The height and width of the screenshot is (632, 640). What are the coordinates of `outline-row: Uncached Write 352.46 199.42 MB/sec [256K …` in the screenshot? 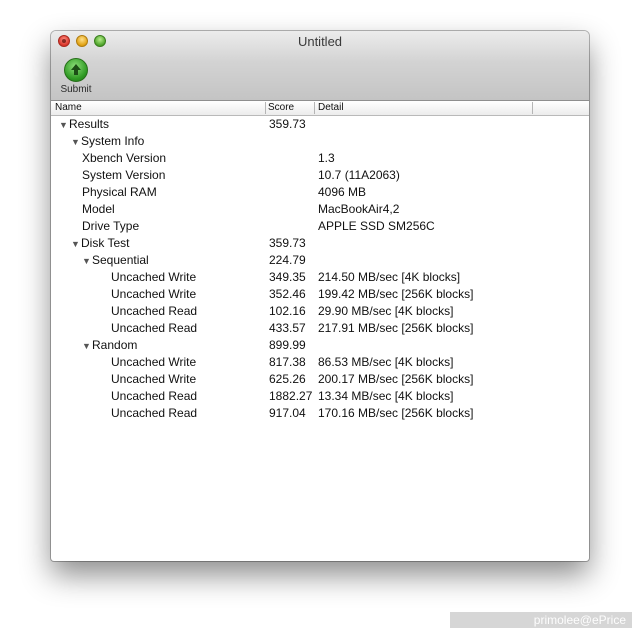 It's located at (320, 294).